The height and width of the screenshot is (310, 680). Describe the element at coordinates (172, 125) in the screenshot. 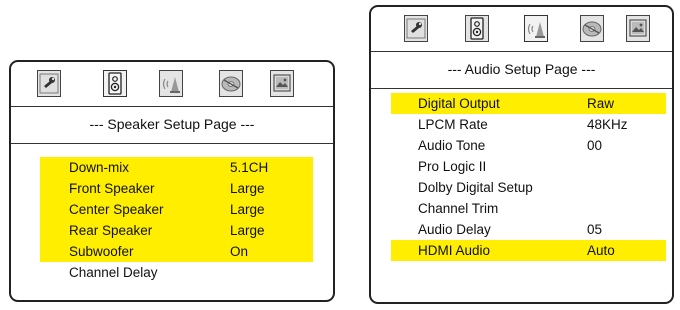

I see `page-title: --- Speaker Setup Page ---` at that location.